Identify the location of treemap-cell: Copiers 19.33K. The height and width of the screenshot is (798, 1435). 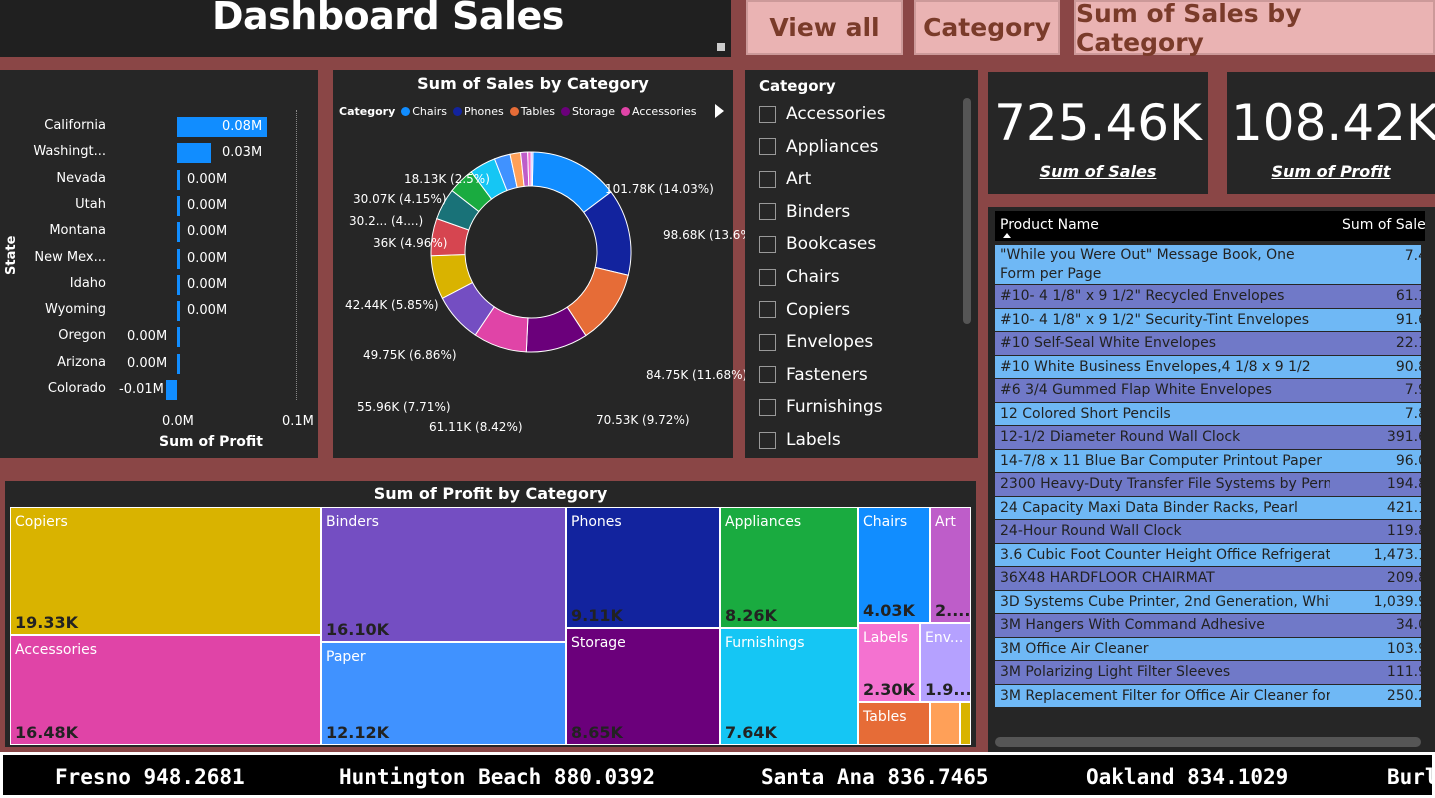
(165, 571).